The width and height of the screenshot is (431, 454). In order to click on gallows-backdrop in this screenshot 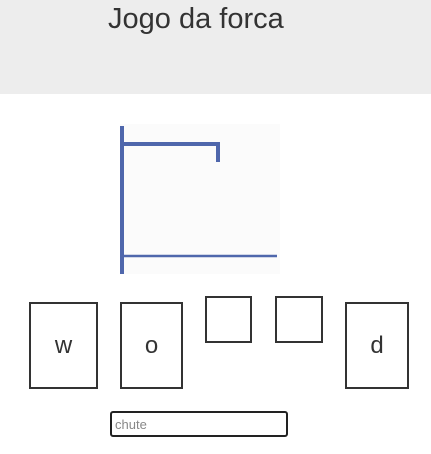, I will do `click(200, 199)`.